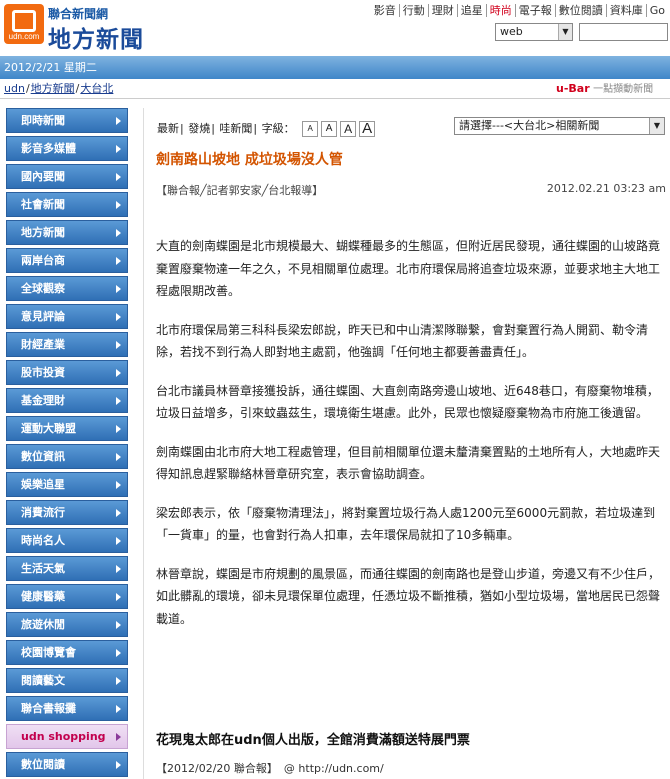 This screenshot has width=670, height=779. Describe the element at coordinates (67, 568) in the screenshot. I see `sidebar-item: 生活天氣` at that location.